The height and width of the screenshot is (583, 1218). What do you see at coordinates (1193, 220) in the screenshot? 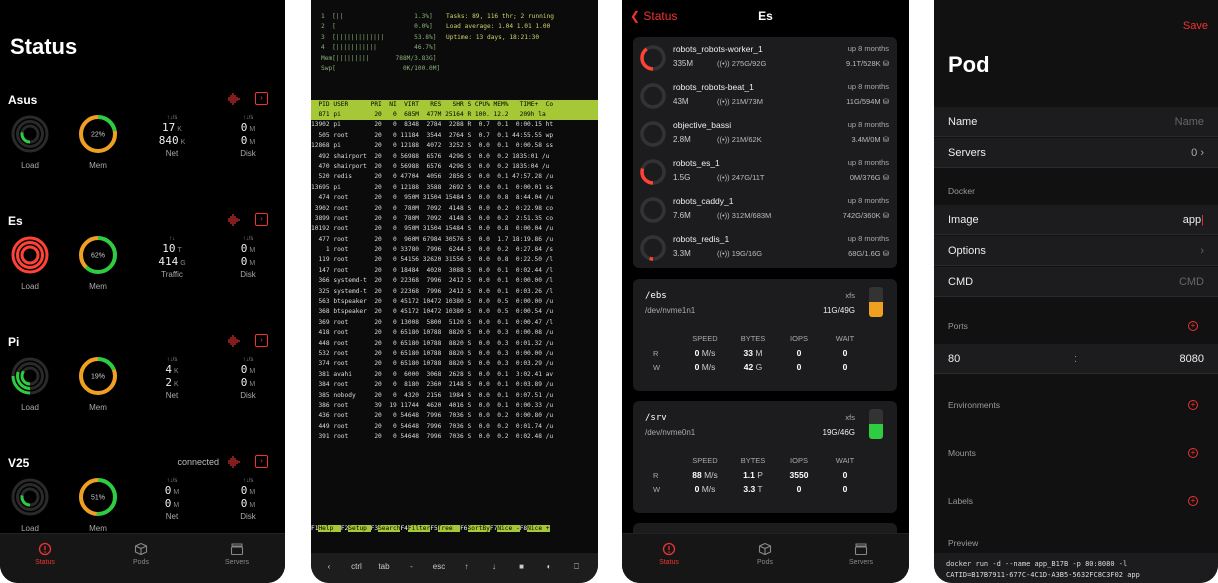
I see `image-input: app|` at bounding box center [1193, 220].